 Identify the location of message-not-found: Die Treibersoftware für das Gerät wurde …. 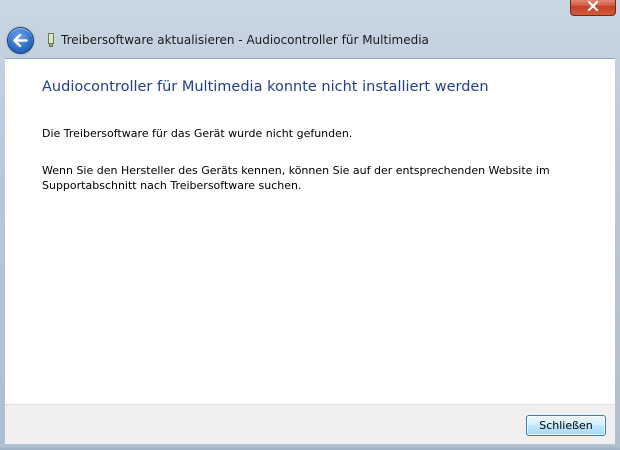
(197, 133).